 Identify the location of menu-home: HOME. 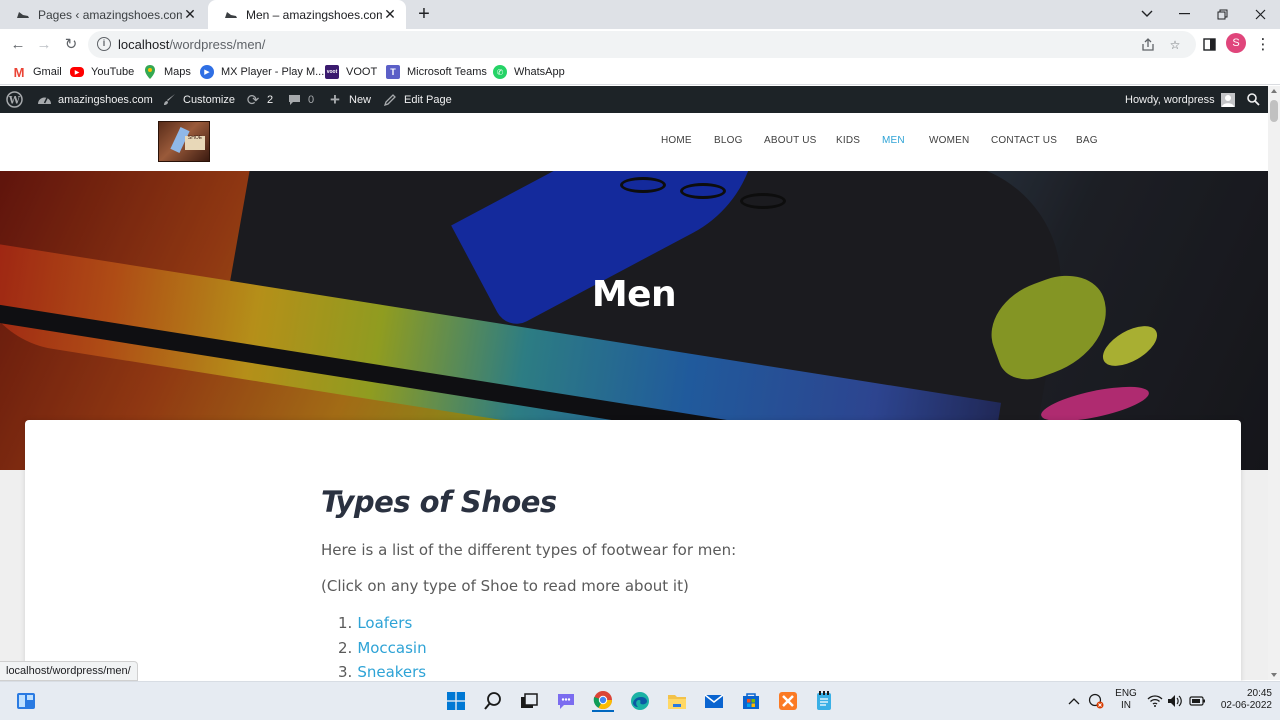
(676, 140).